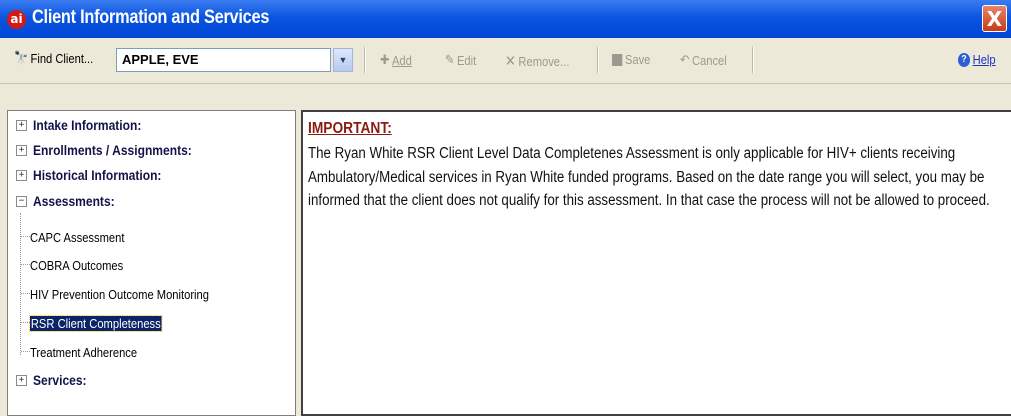  Describe the element at coordinates (84, 352) in the screenshot. I see `tree-item-label: Treatment Adherence` at that location.